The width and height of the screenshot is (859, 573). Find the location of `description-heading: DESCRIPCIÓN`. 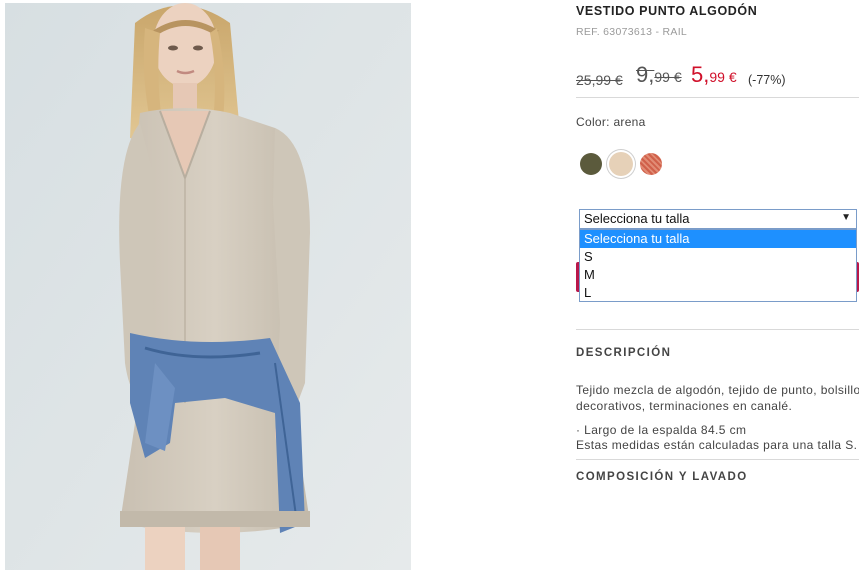

description-heading: DESCRIPCIÓN is located at coordinates (623, 353).